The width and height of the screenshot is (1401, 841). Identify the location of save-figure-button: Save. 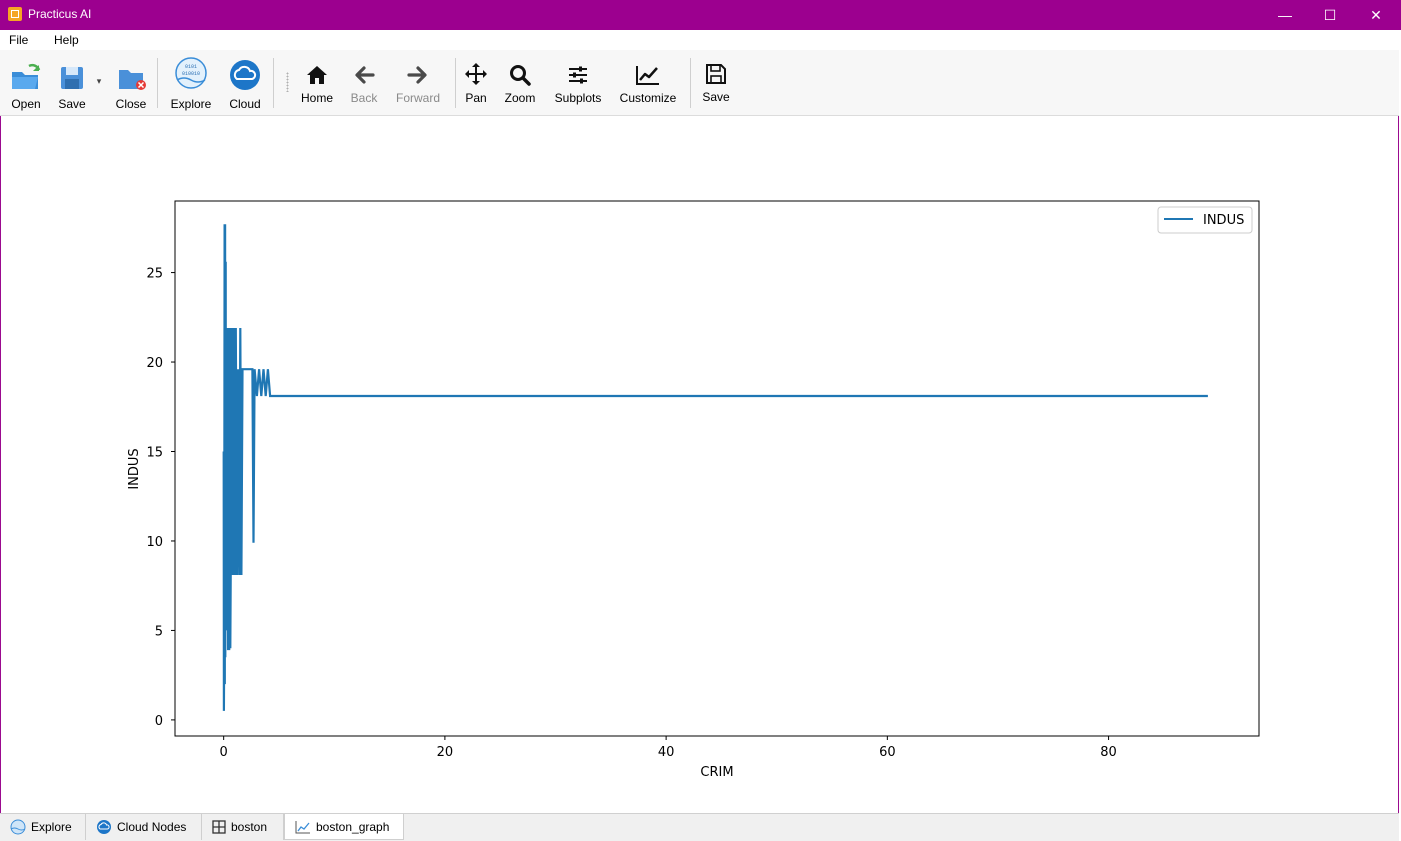
(716, 83).